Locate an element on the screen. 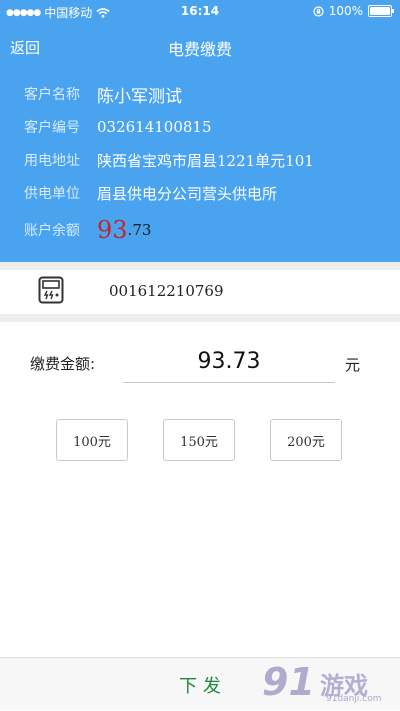 The height and width of the screenshot is (711, 400). supplier-row: 供电单位 眉县供电分公司营头供电所 is located at coordinates (150, 193).